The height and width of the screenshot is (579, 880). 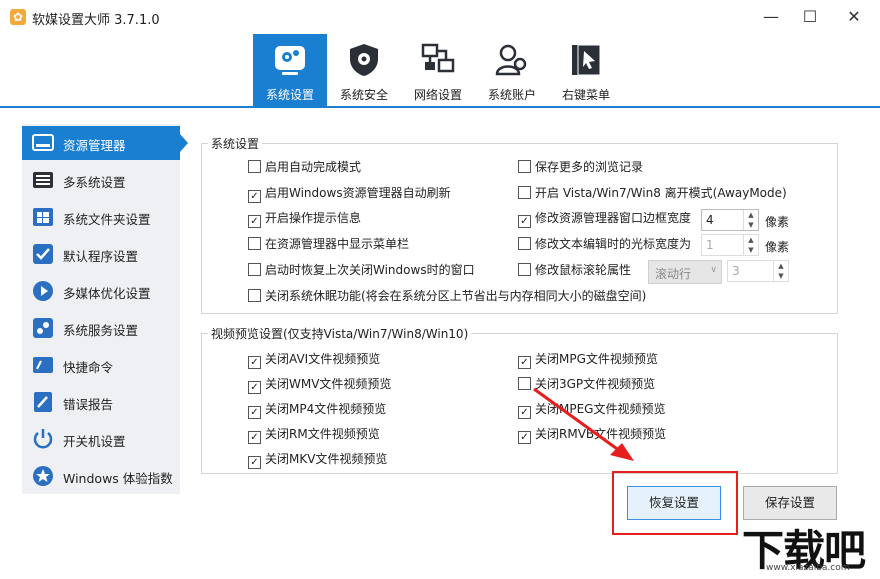 What do you see at coordinates (94, 145) in the screenshot?
I see `sidebar-item-label: 资源管理器` at bounding box center [94, 145].